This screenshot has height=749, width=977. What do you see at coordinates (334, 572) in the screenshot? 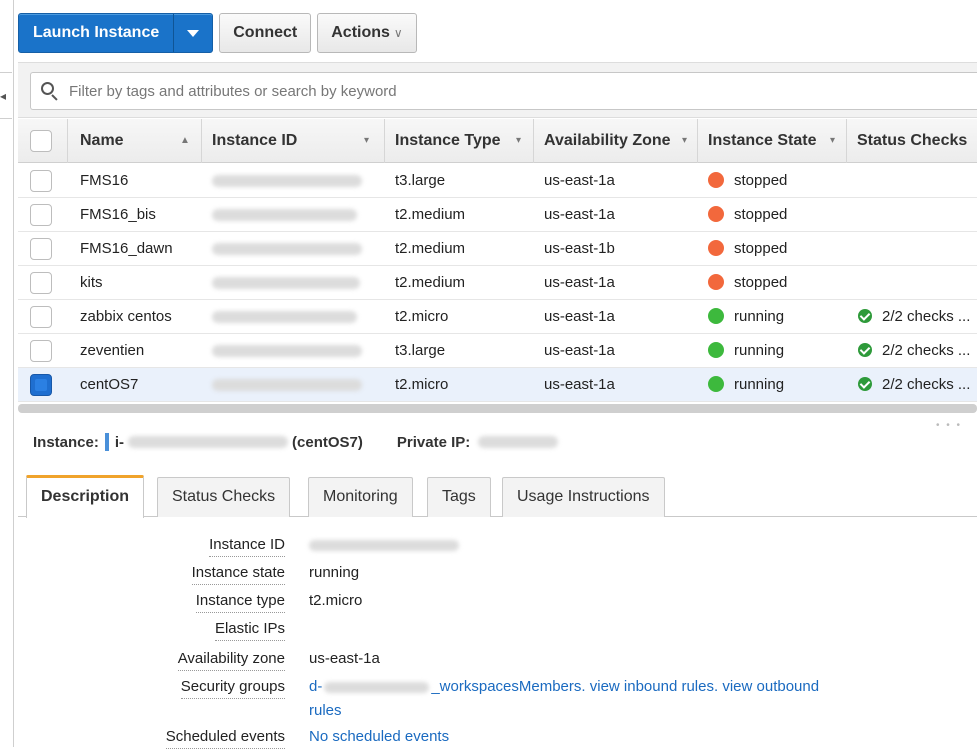
I see `detail-value: running` at bounding box center [334, 572].